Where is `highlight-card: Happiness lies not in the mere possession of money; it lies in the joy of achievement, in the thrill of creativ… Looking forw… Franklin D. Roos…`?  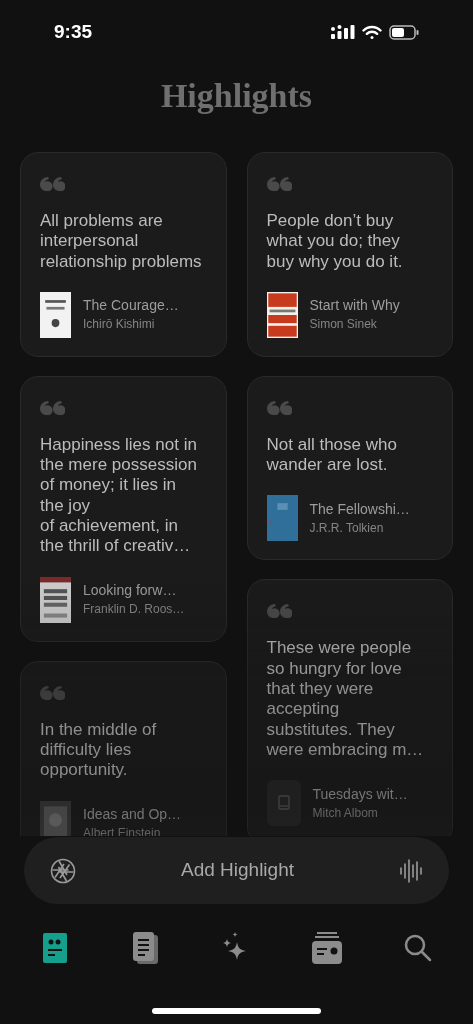
highlight-card: Happiness lies not in the mere possession of money; it lies in the joy of achievement, in the thrill of creativ… Looking forw… Franklin D. Roos… is located at coordinates (123, 508).